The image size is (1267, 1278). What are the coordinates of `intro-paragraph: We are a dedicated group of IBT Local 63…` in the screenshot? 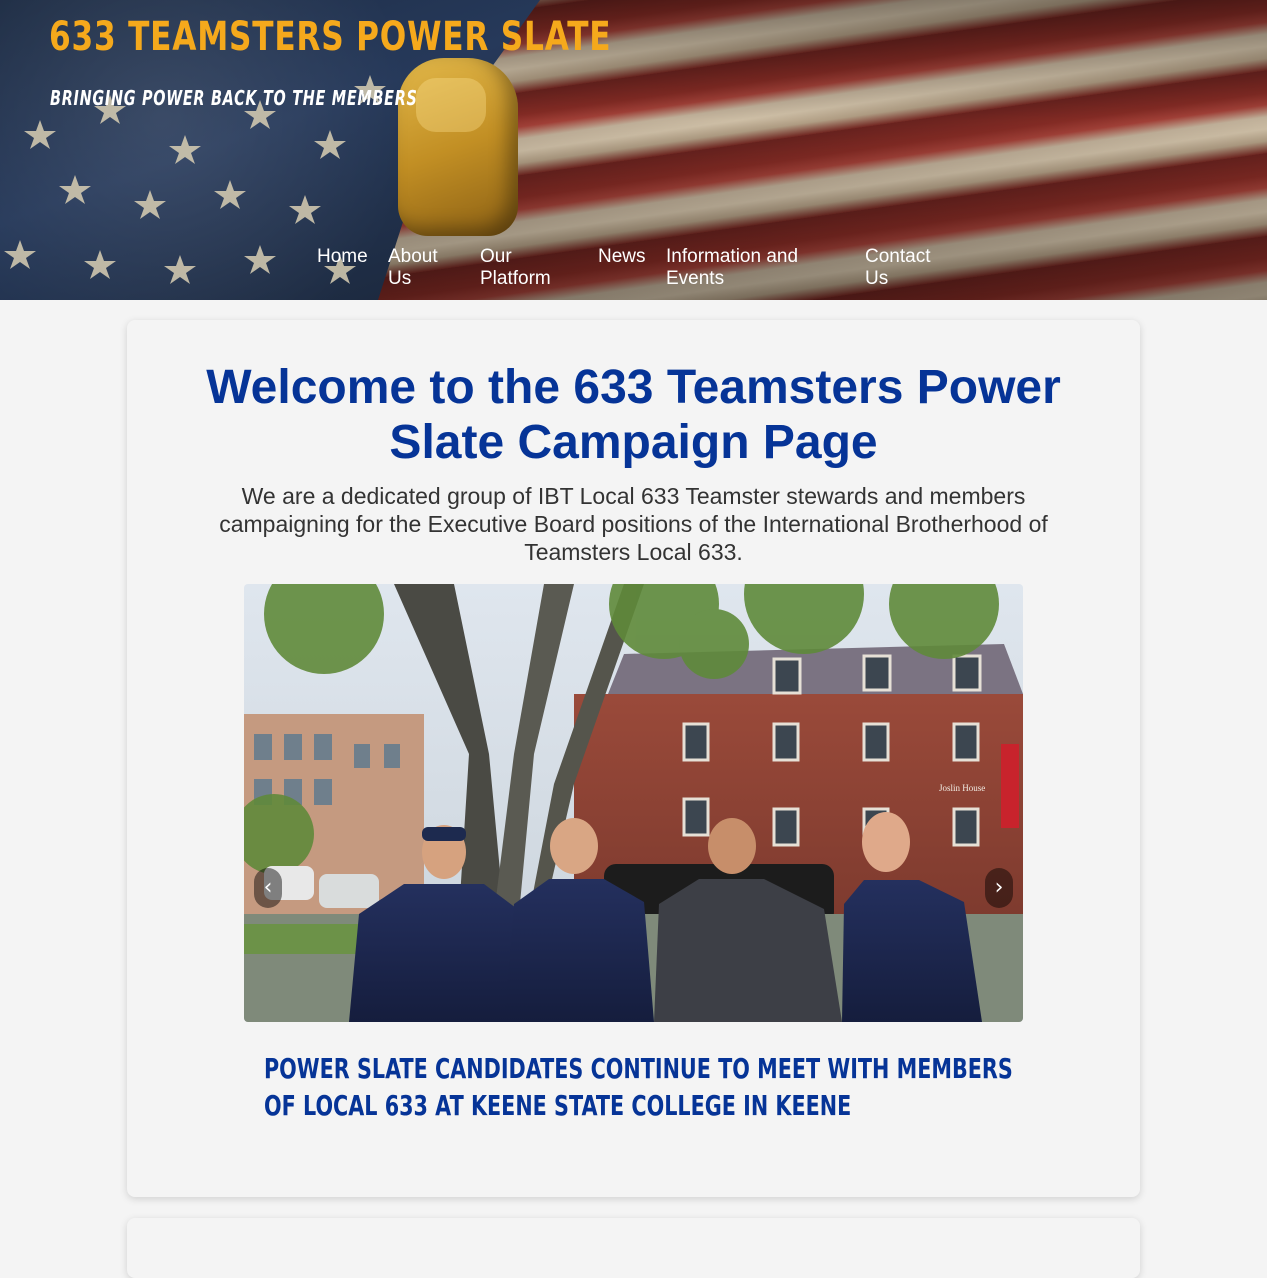 It's located at (633, 524).